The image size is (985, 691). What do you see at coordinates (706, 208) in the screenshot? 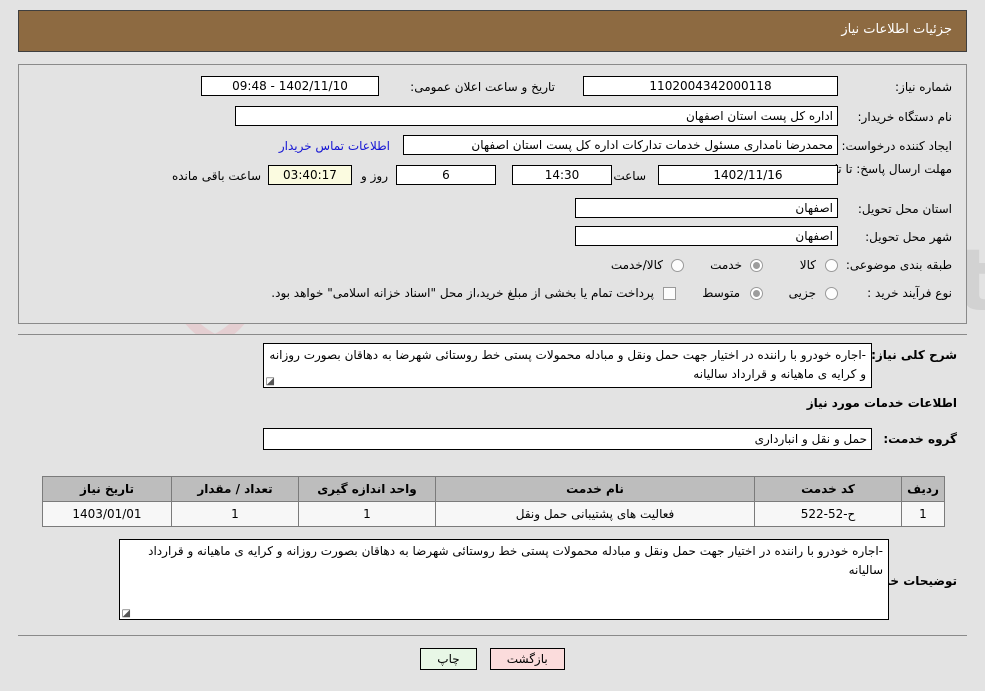
I see `province-value: اصفهان` at bounding box center [706, 208].